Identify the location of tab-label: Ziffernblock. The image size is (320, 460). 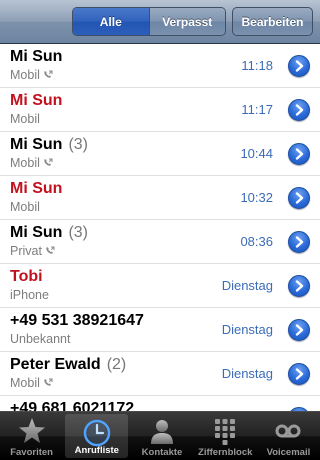
(225, 452).